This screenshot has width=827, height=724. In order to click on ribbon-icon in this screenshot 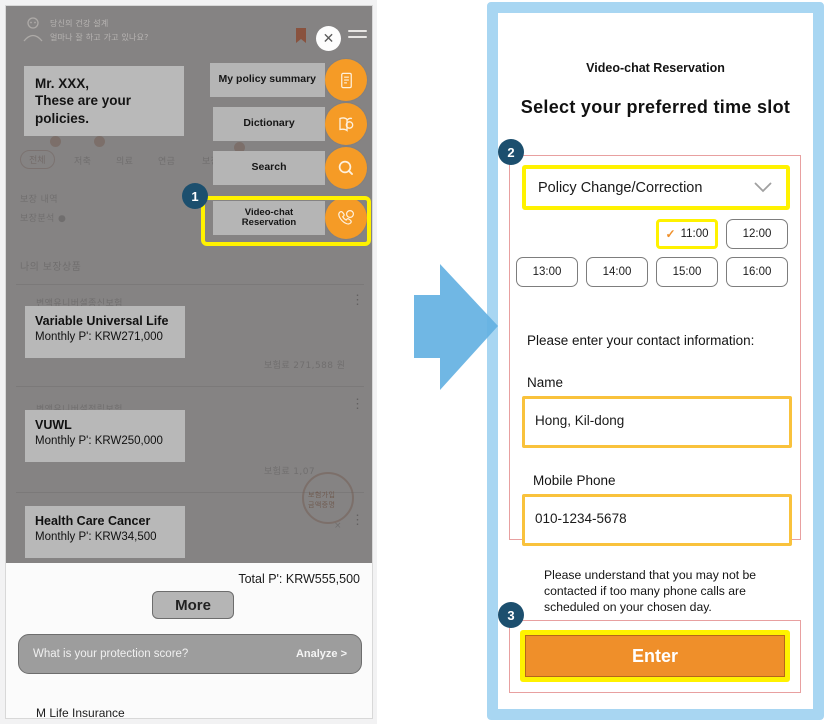, I will do `click(301, 36)`.